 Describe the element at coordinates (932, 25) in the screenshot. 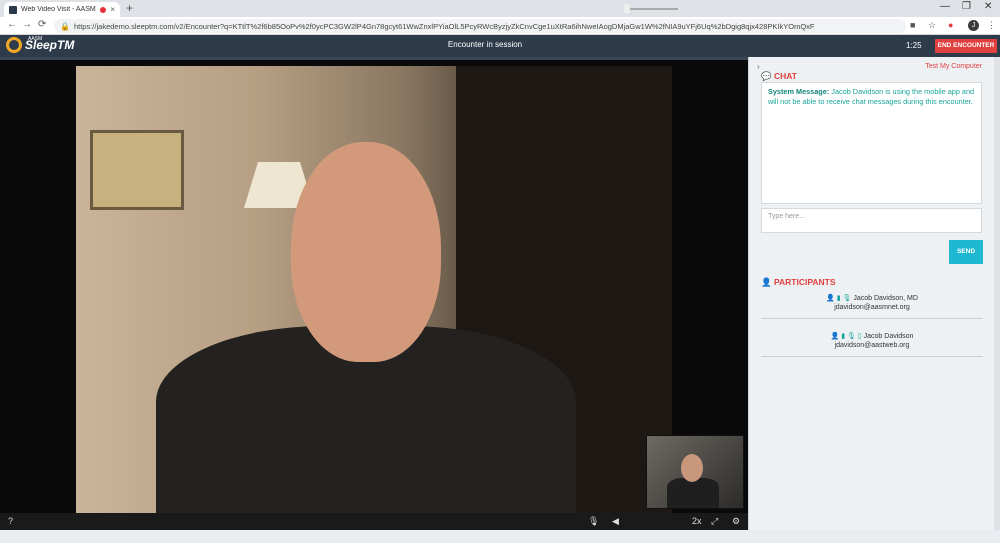

I see `star-icon: ☆` at that location.